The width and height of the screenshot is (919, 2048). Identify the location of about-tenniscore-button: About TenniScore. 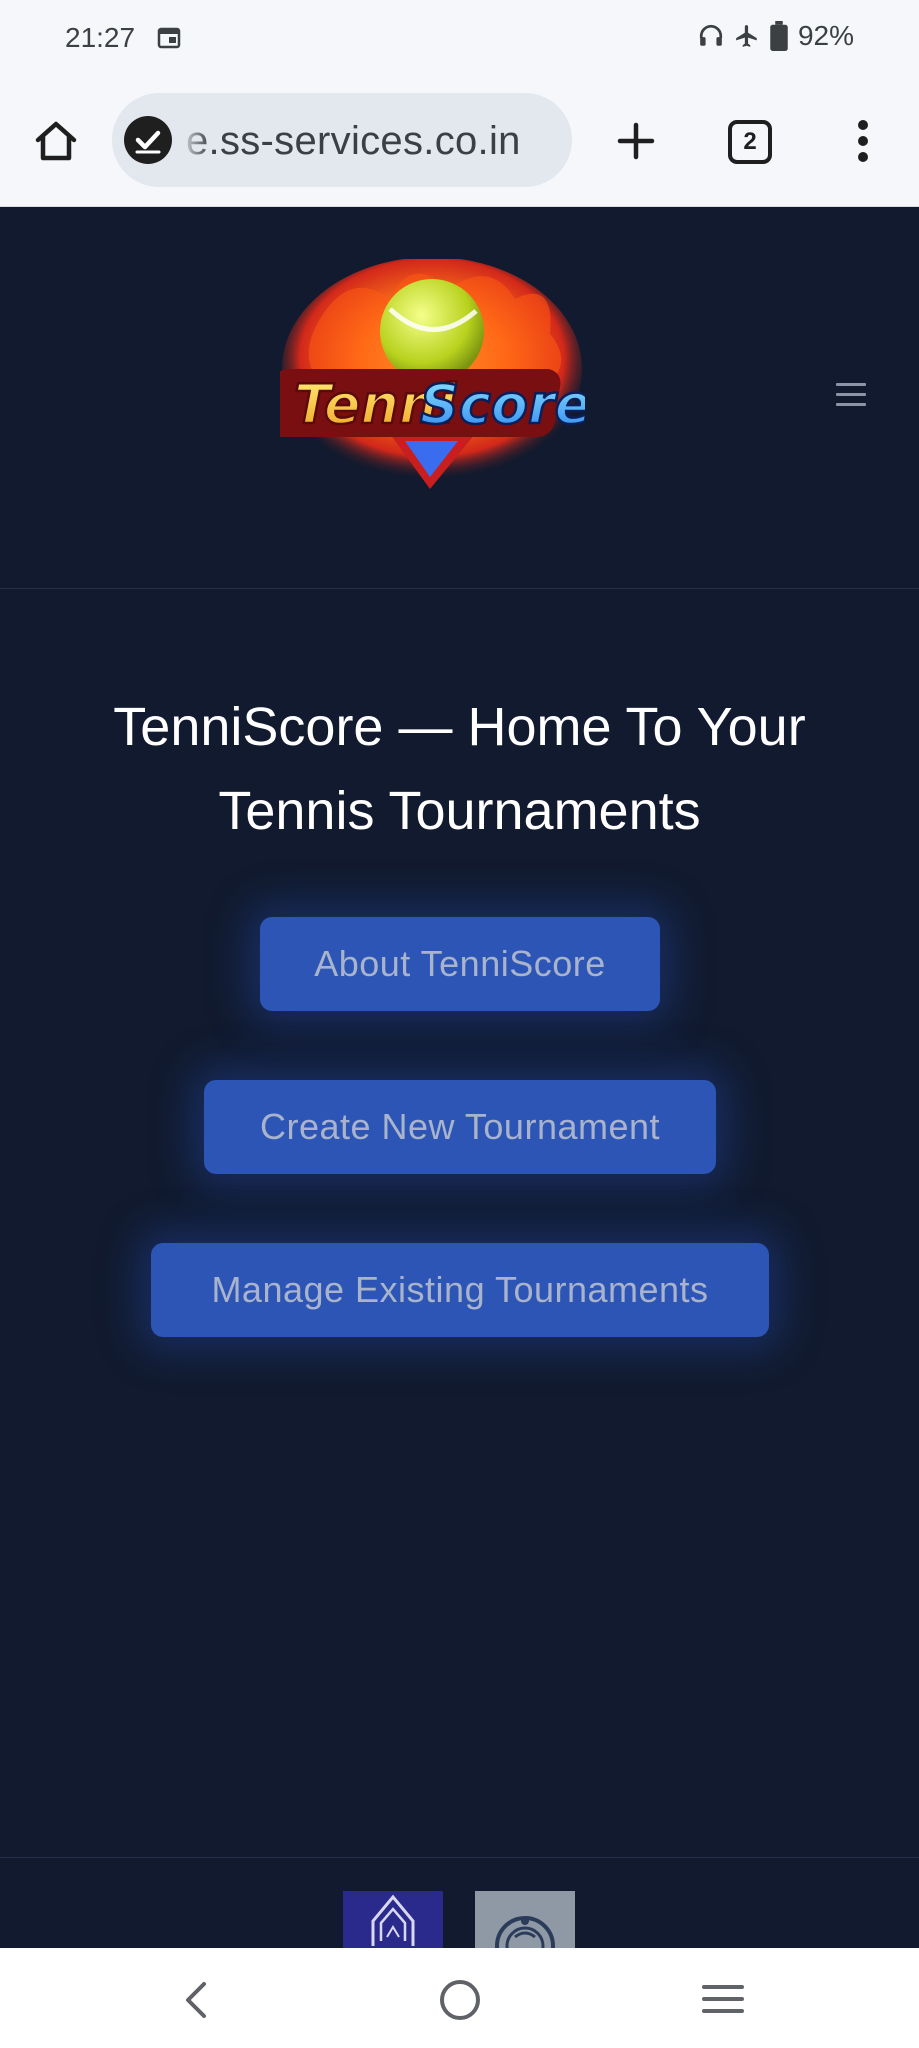
(460, 964).